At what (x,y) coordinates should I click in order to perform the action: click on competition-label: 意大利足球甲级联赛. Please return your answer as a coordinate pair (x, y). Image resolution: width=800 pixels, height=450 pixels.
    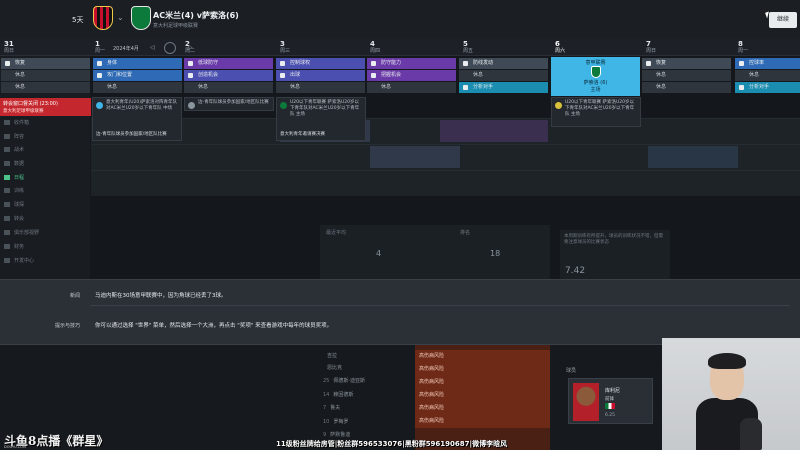
    Looking at the image, I should click on (176, 26).